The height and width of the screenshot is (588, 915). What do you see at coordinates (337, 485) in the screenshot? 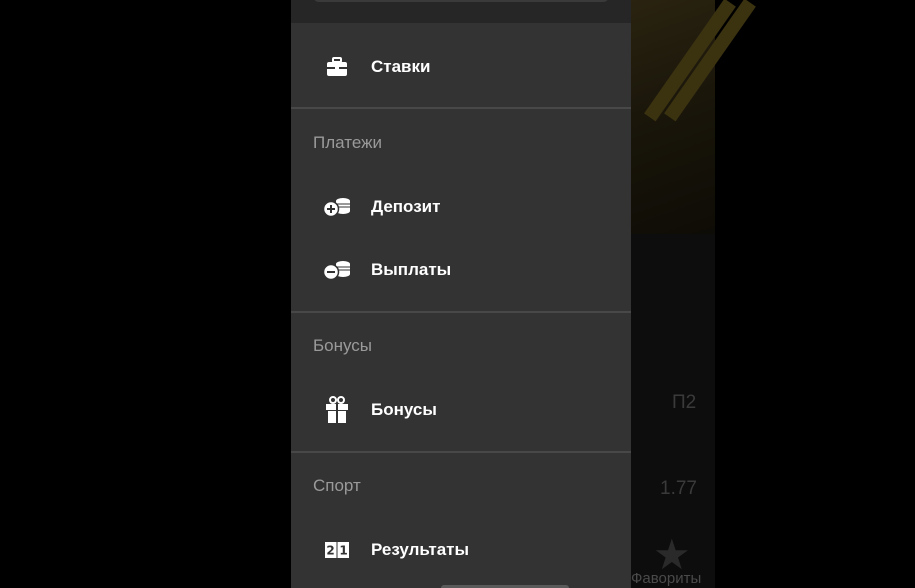
I see `section-title-sport: Спорт` at bounding box center [337, 485].